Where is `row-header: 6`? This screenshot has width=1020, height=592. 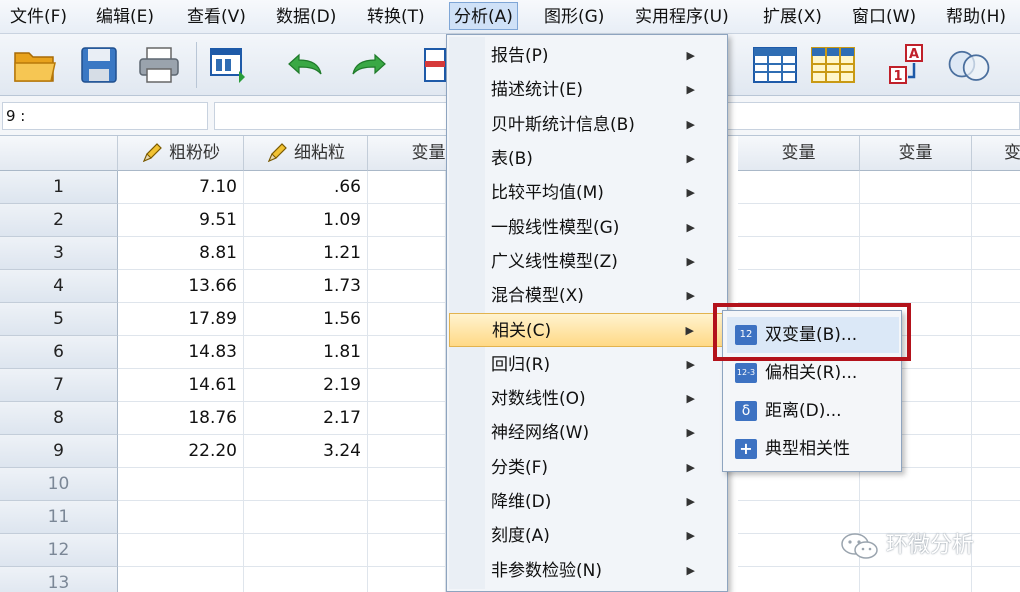 row-header: 6 is located at coordinates (59, 352).